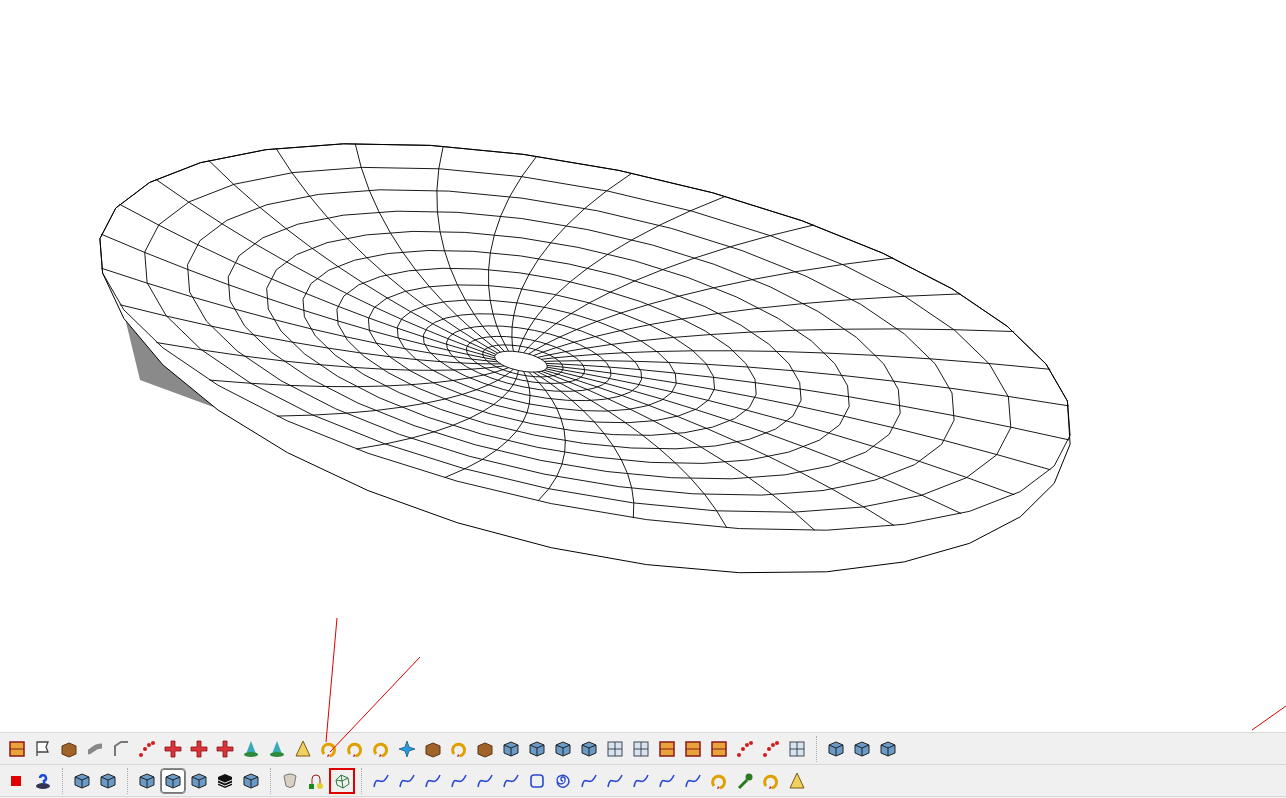 The image size is (1286, 798). I want to click on wrench-icon, so click(745, 780).